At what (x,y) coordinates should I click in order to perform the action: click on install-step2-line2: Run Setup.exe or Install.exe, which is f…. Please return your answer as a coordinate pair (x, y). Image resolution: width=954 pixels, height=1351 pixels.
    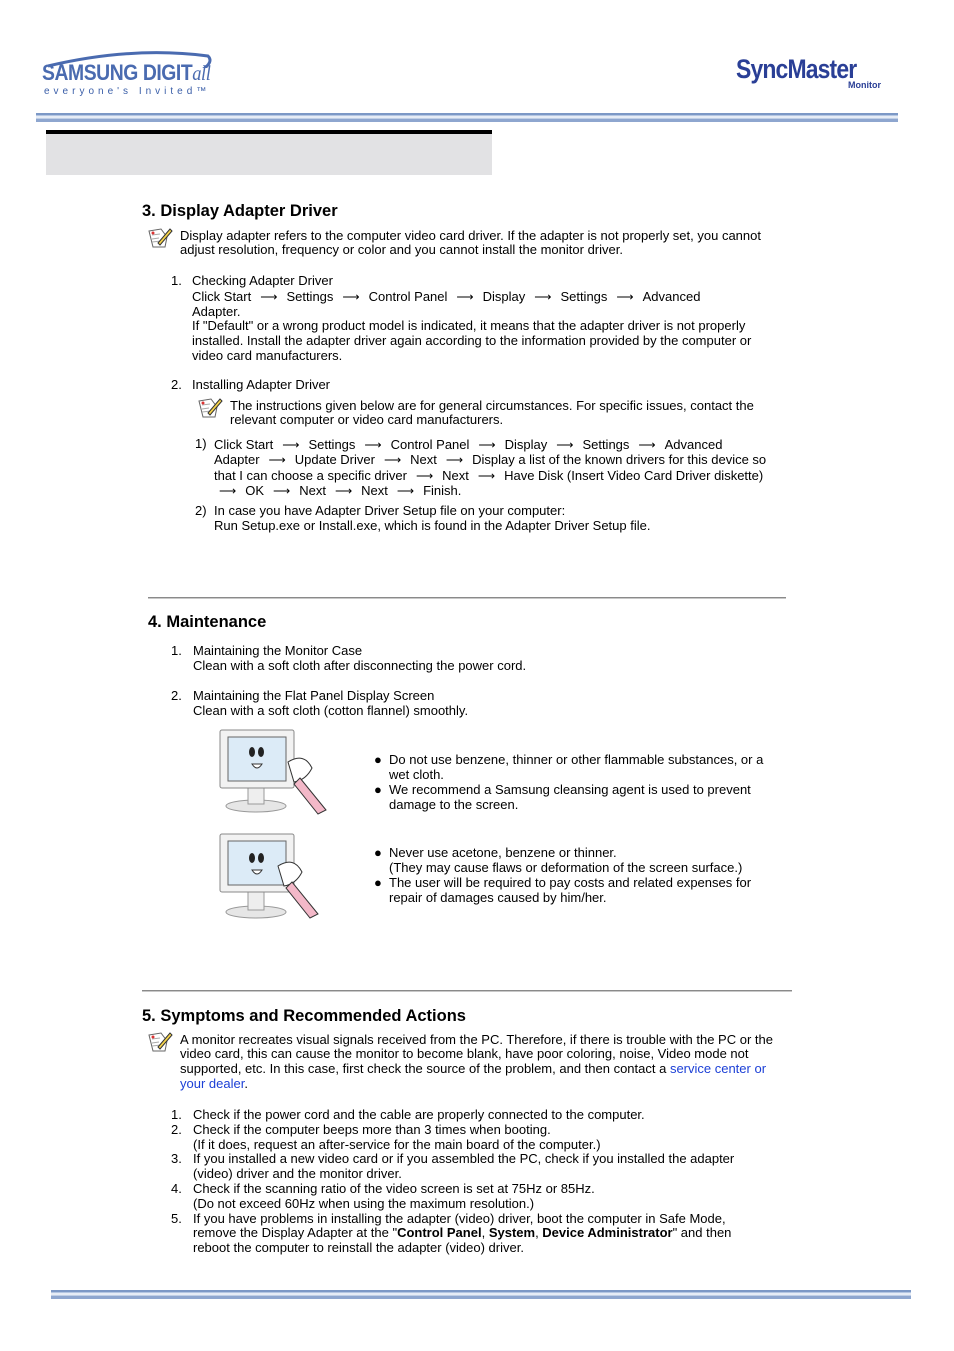
    Looking at the image, I should click on (432, 525).